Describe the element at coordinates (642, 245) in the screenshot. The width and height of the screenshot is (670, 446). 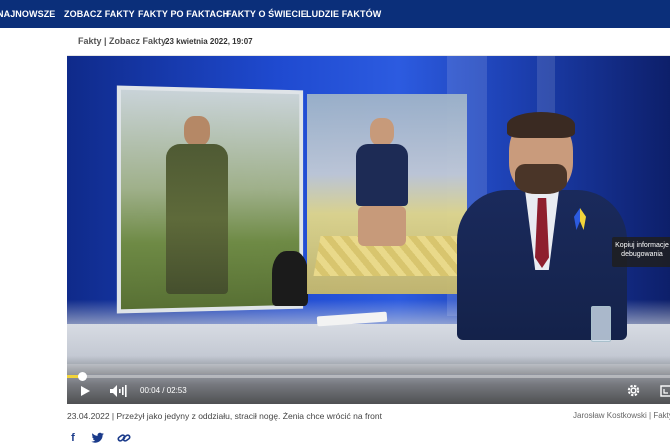
I see `tooltip-line-1: Kopiuj informacje` at that location.